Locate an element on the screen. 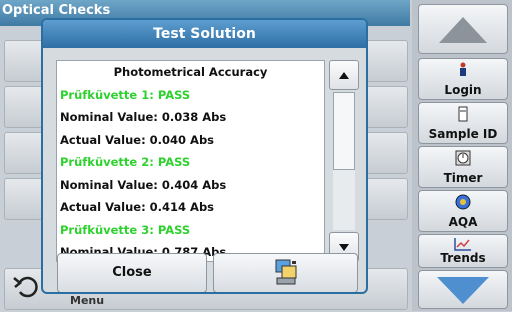 This screenshot has height=312, width=512. timer-button: Timer is located at coordinates (463, 167).